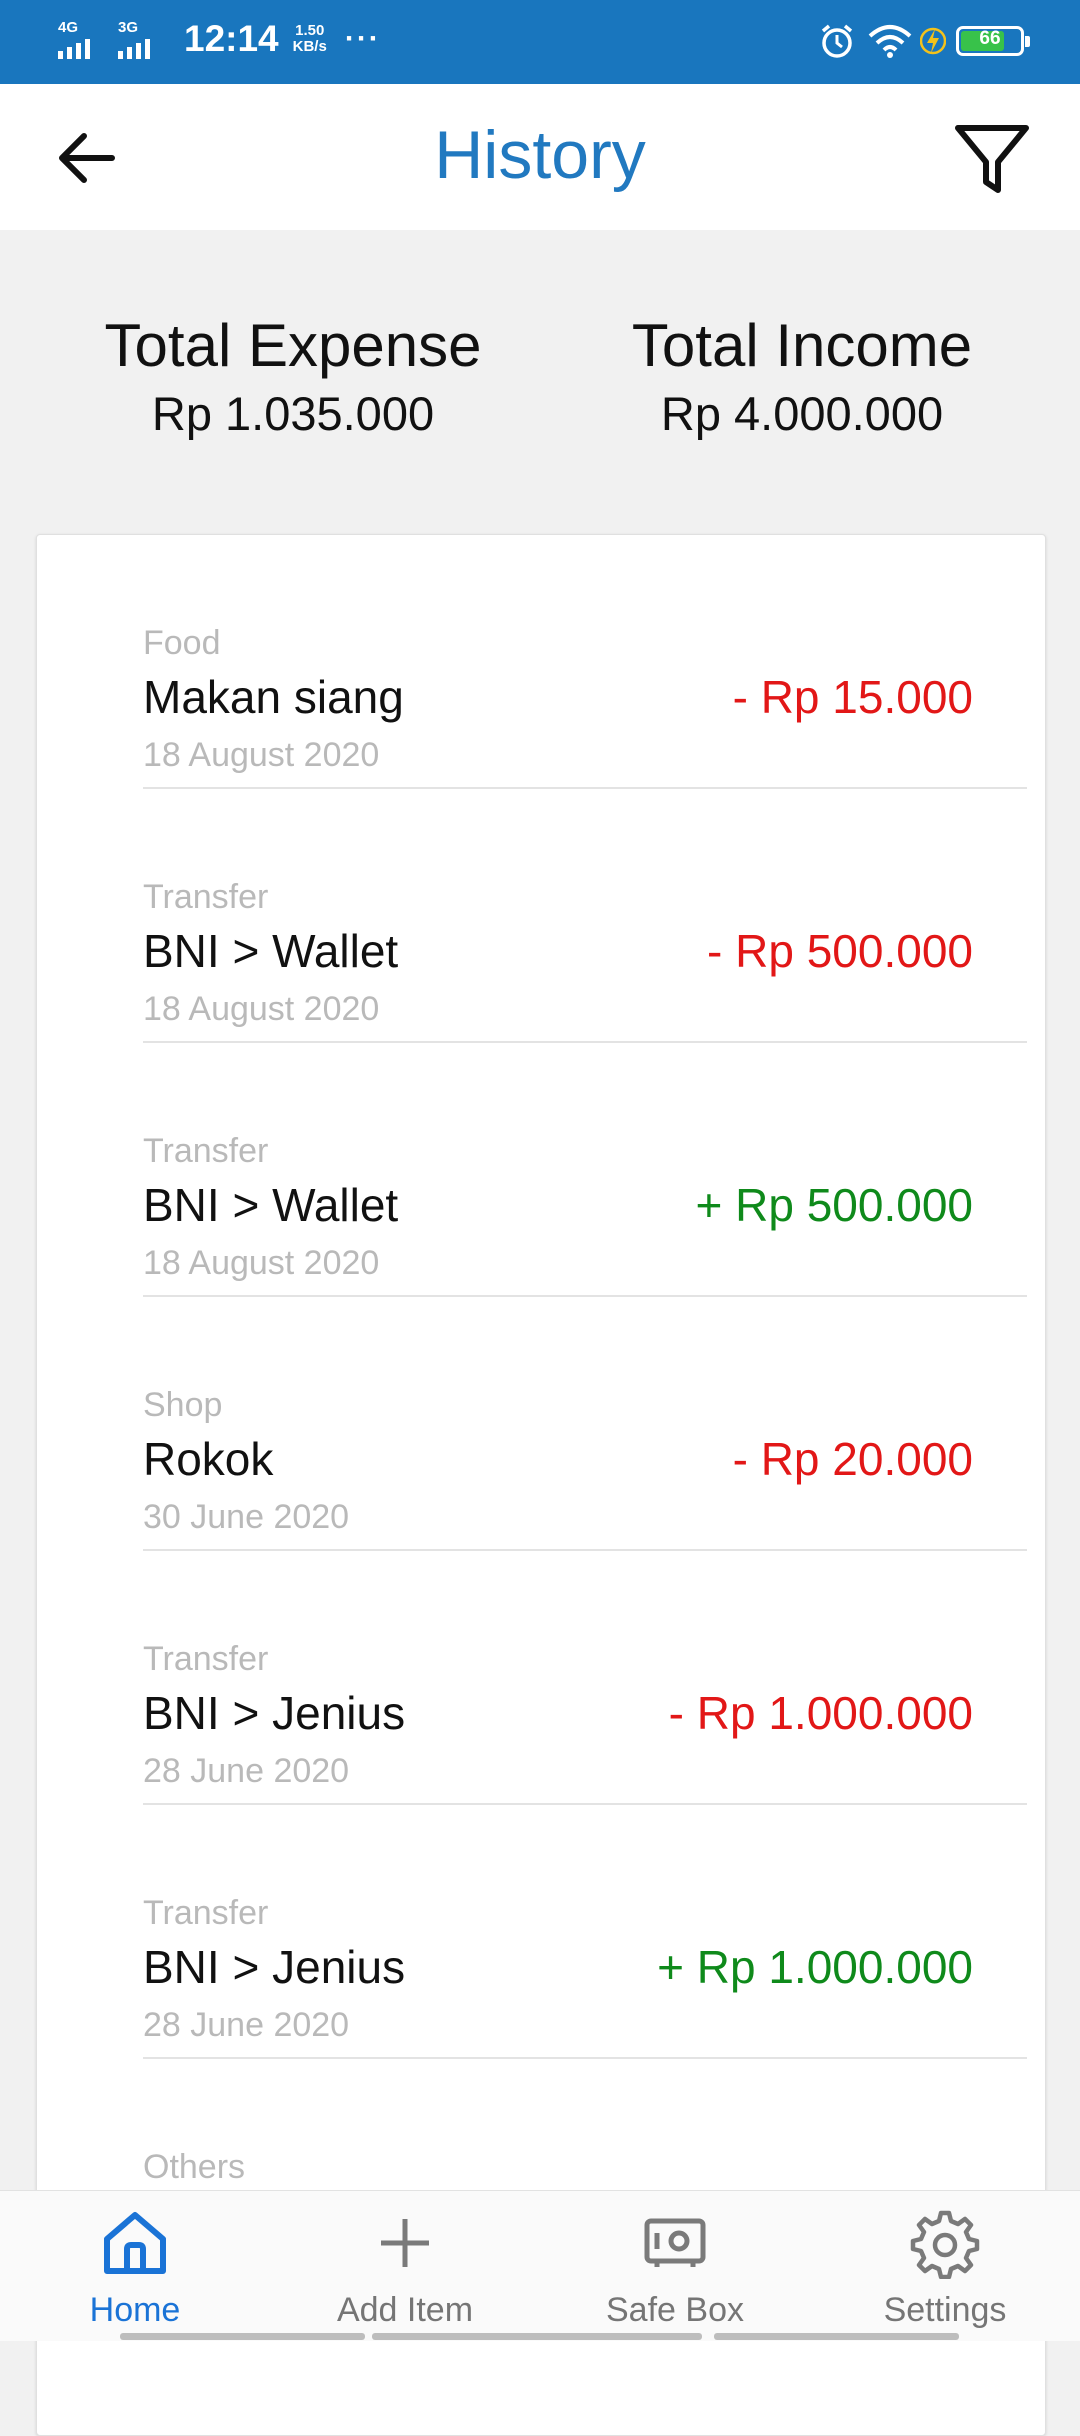  Describe the element at coordinates (80, 39) in the screenshot. I see `signal-4g-icon: 4G` at that location.